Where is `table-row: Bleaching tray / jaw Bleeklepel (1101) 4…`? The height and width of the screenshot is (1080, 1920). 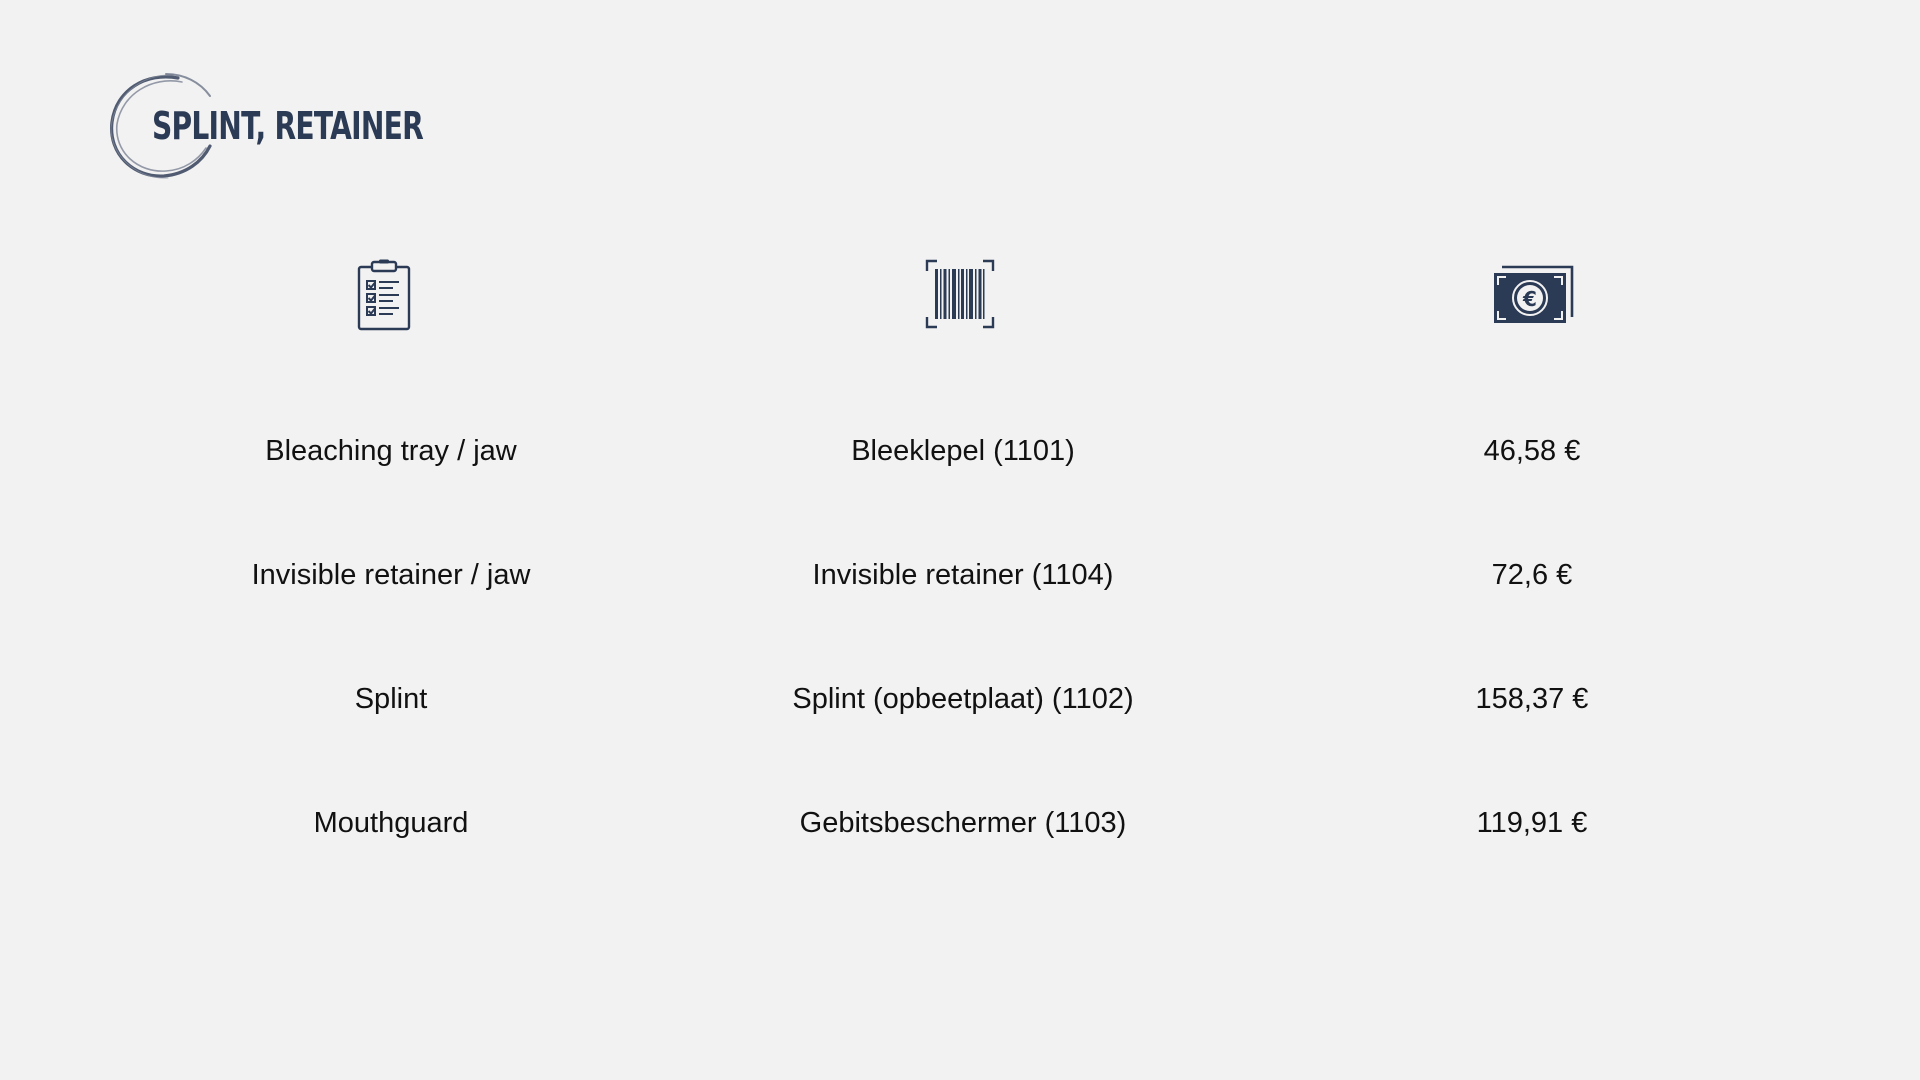 table-row: Bleaching tray / jaw Bleeklepel (1101) 4… is located at coordinates (960, 451).